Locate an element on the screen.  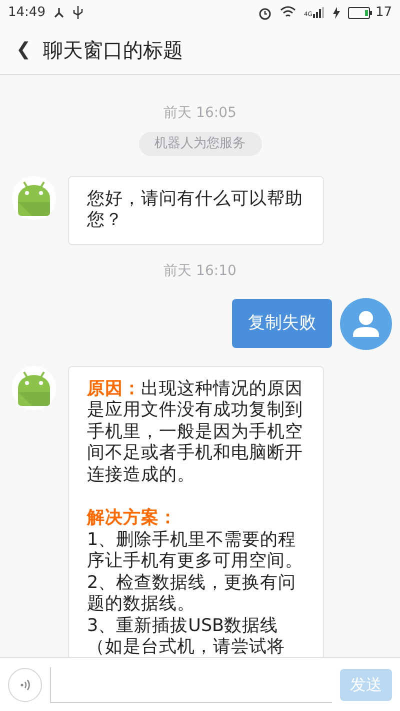
charging-icon is located at coordinates (336, 12).